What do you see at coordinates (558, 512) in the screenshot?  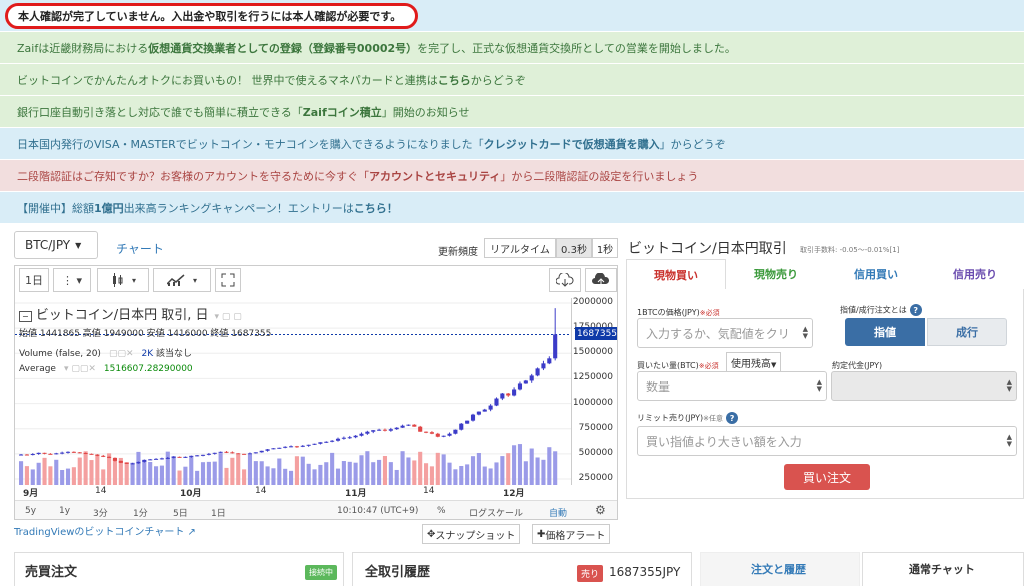 I see `auto-toggle: 自動` at bounding box center [558, 512].